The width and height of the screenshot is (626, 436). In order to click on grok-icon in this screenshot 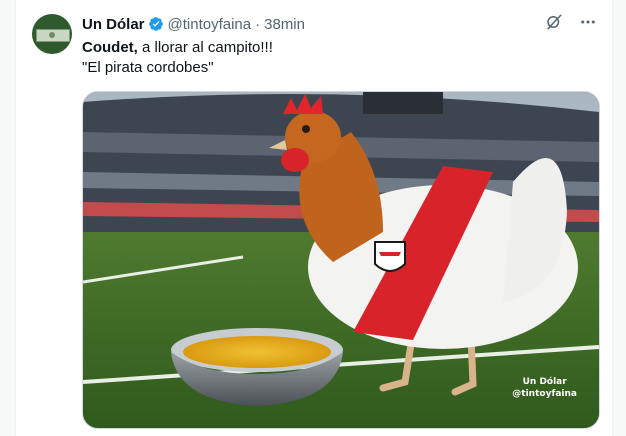, I will do `click(554, 22)`.